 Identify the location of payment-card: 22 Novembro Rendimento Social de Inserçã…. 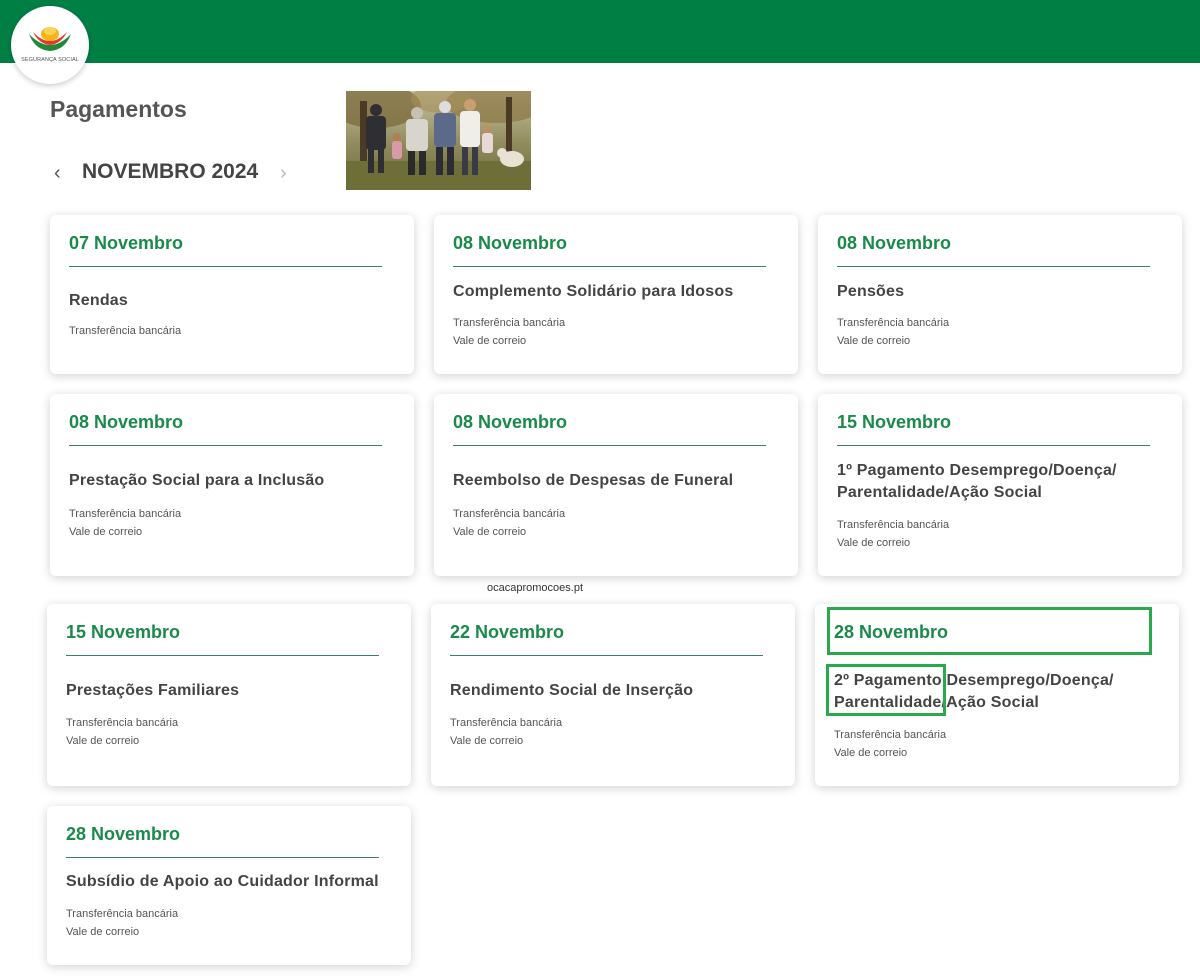
(613, 695).